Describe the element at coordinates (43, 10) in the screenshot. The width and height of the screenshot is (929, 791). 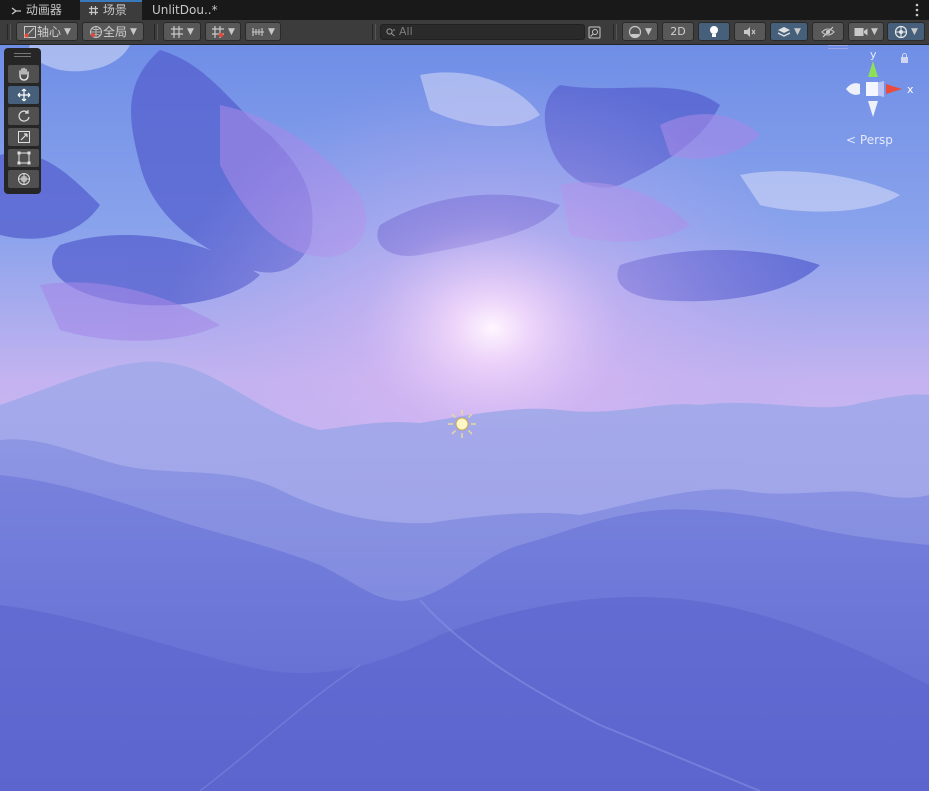
I see `tab-animator-label: 动画器` at that location.